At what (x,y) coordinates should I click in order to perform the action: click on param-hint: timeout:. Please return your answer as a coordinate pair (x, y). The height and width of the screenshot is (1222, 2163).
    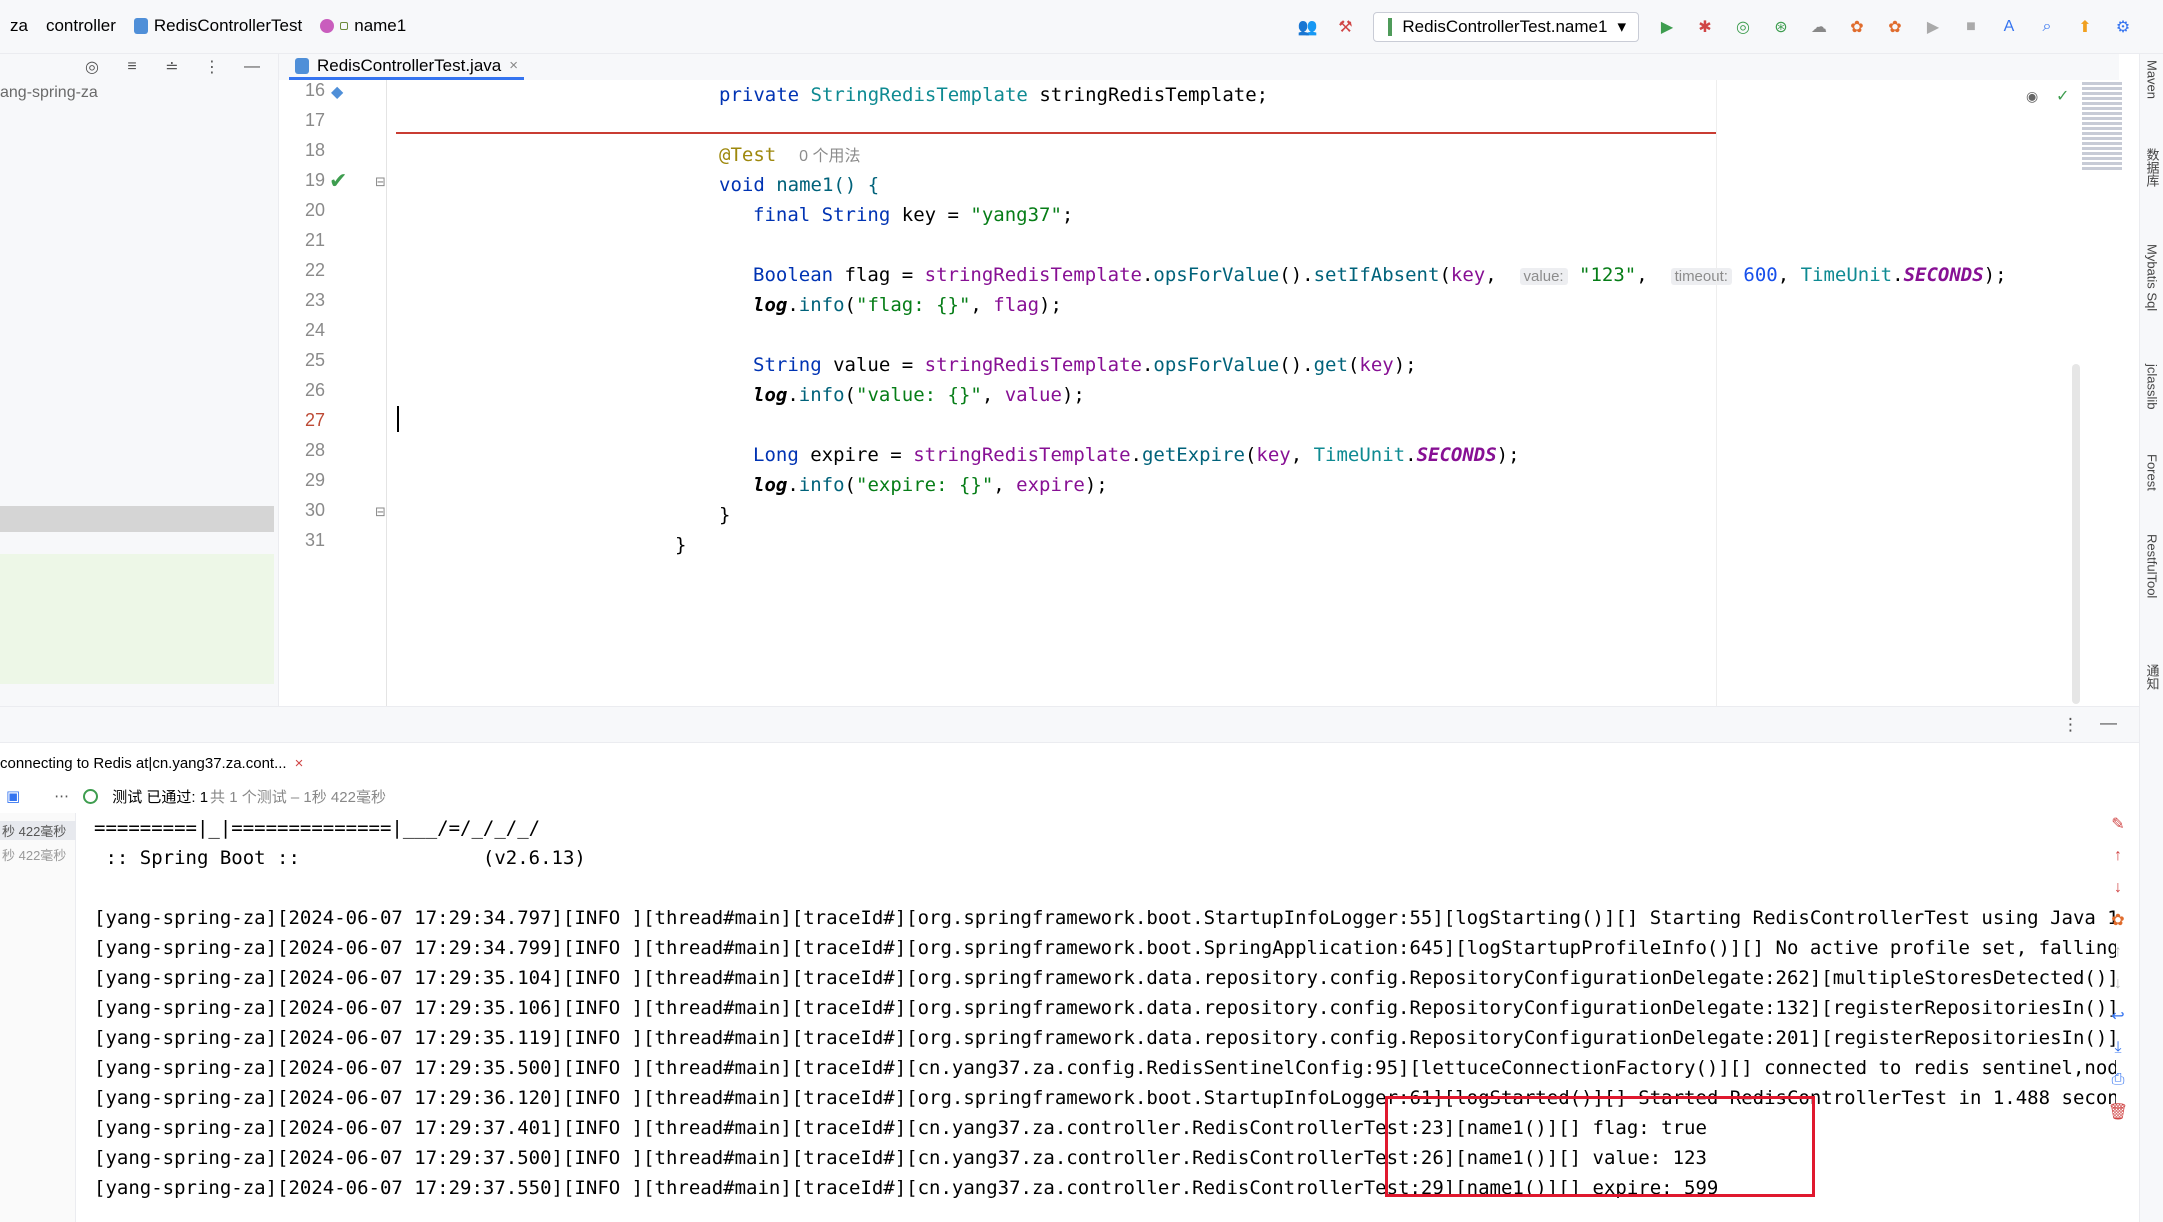
    Looking at the image, I should click on (1701, 276).